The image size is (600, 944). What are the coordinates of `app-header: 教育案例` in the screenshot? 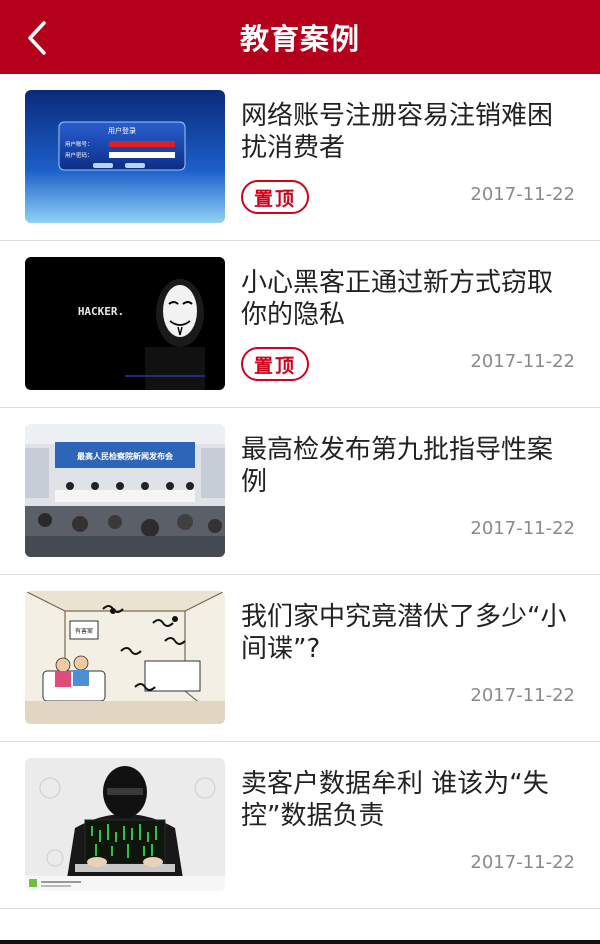 It's located at (300, 37).